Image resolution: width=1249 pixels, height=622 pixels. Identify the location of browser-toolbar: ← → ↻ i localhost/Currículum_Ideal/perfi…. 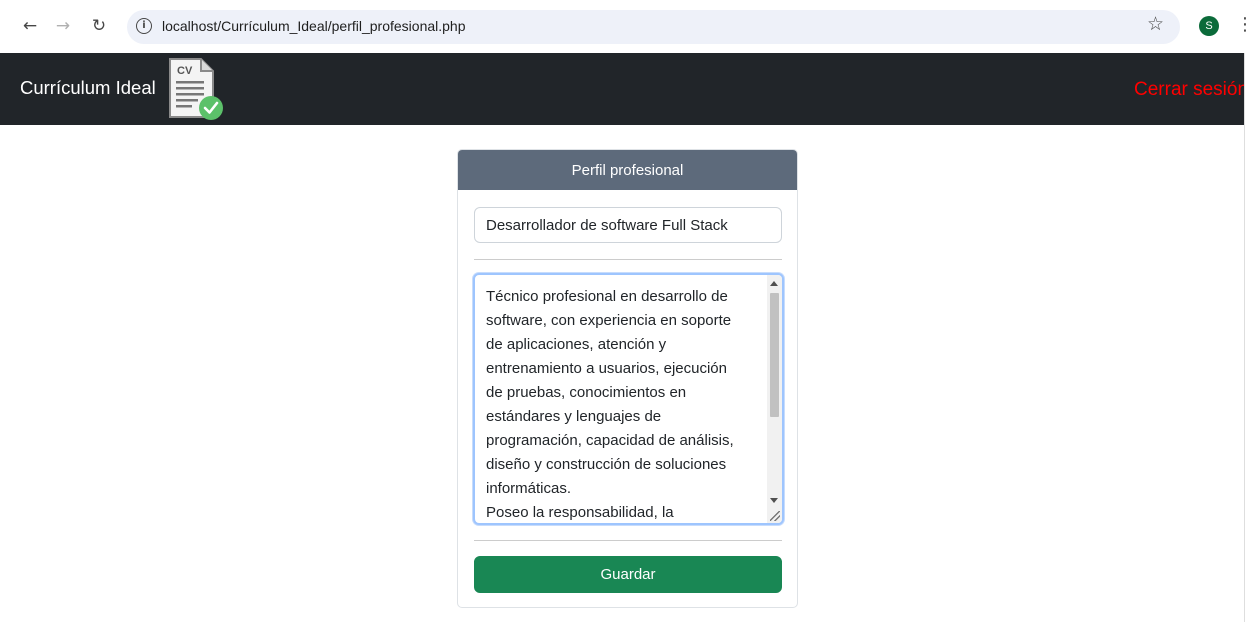
(624, 26).